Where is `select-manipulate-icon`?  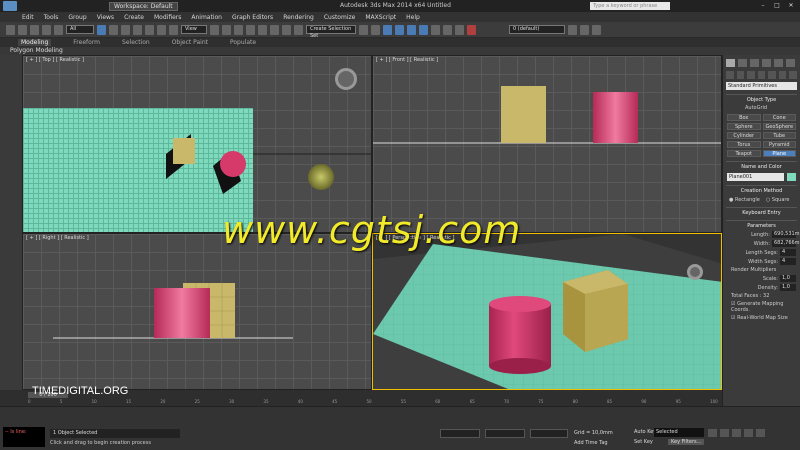 select-manipulate-icon is located at coordinates (226, 29).